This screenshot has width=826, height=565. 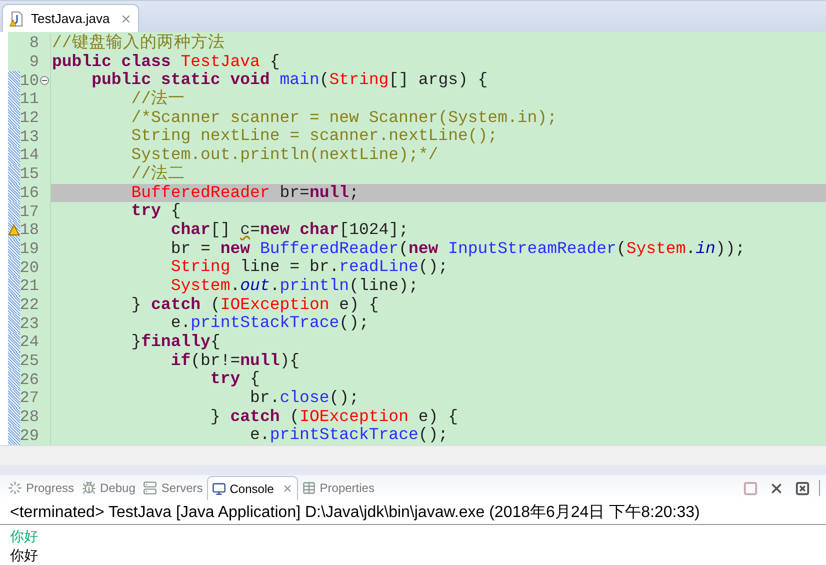 I want to click on crosses-icon, so click(x=802, y=488).